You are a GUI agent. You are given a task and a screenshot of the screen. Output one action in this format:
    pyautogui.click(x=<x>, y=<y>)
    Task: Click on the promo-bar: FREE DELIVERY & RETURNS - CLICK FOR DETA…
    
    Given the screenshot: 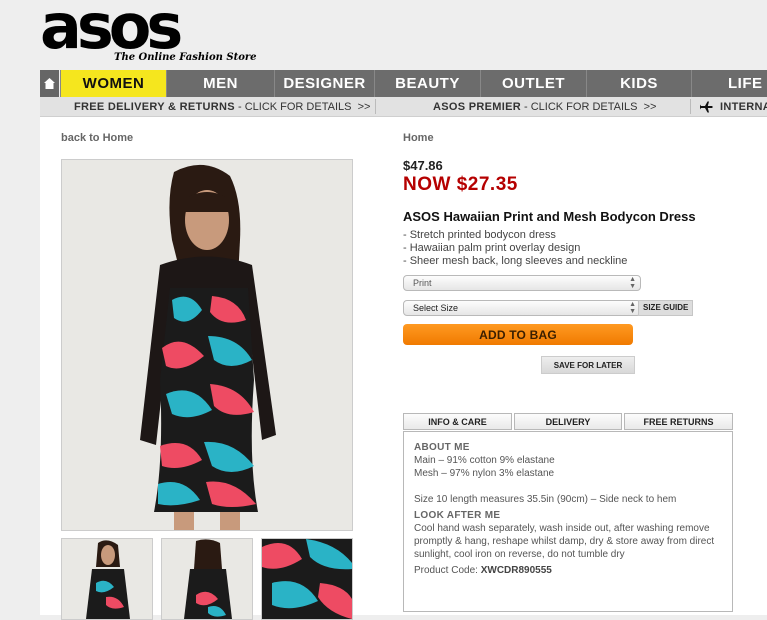 What is the action you would take?
    pyautogui.click(x=403, y=107)
    